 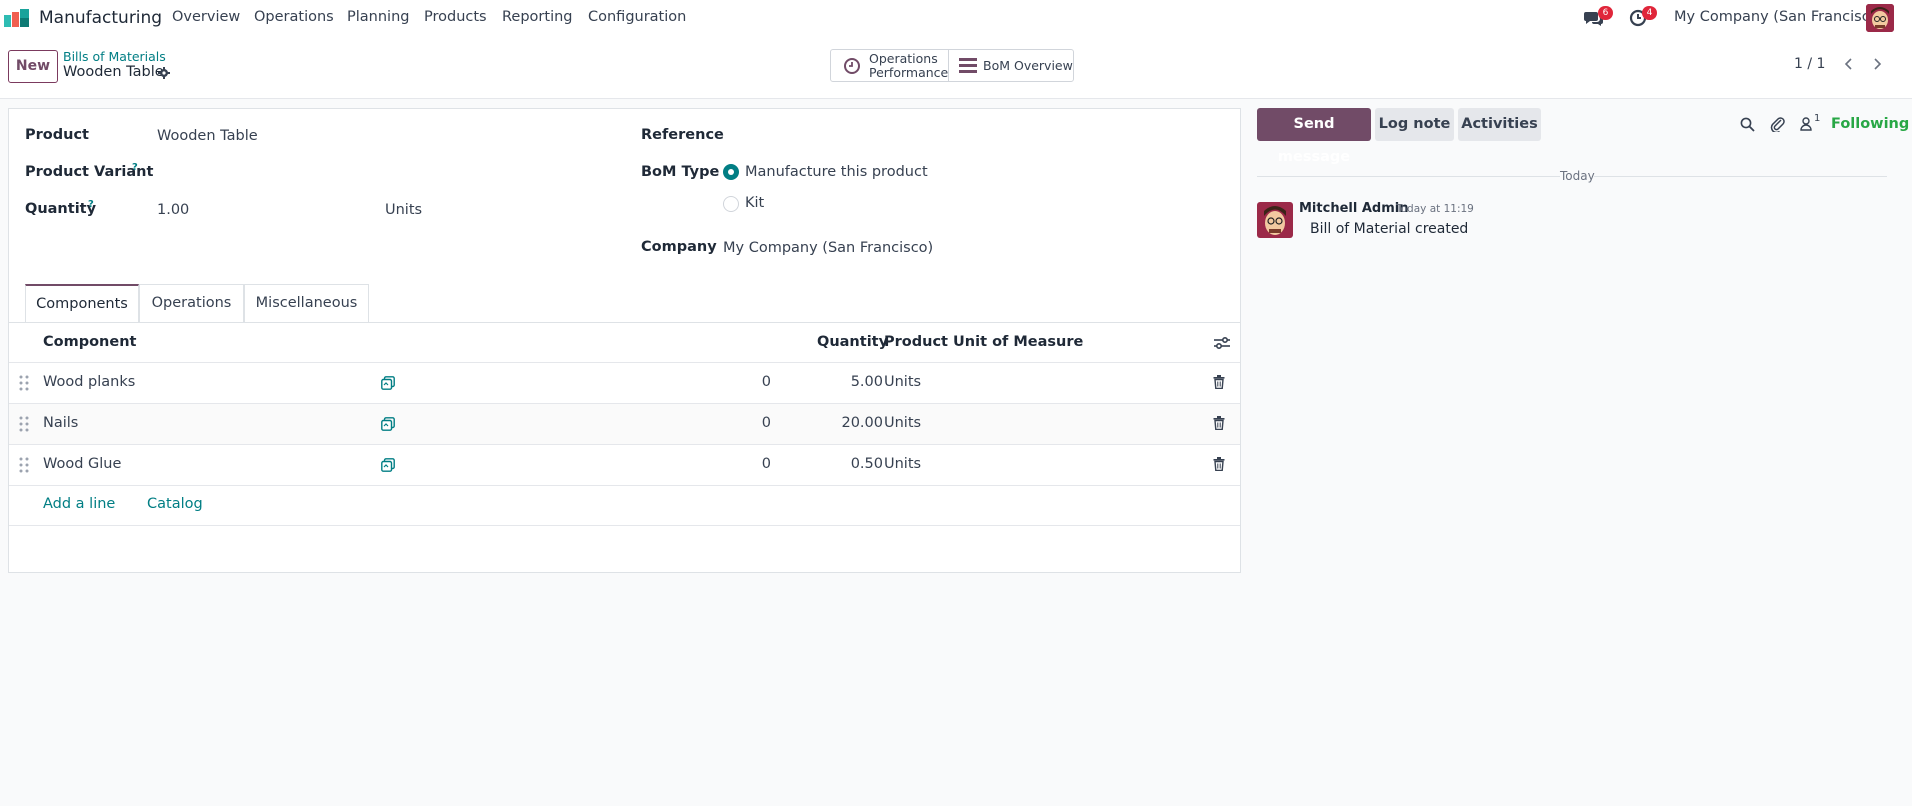 What do you see at coordinates (455, 17) in the screenshot?
I see `menu-products: Products` at bounding box center [455, 17].